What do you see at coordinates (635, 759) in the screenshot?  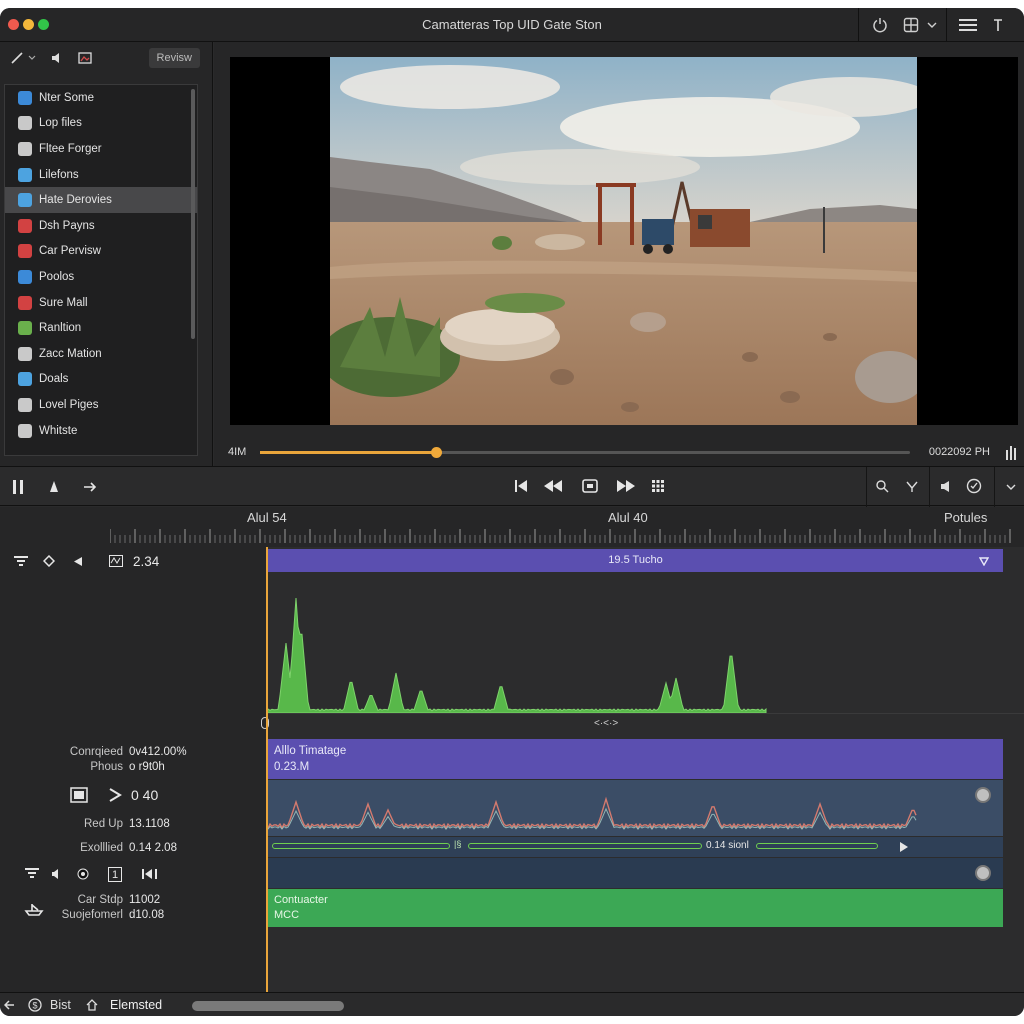 I see `audio-clip: Alllo Timatage 0.23.M` at bounding box center [635, 759].